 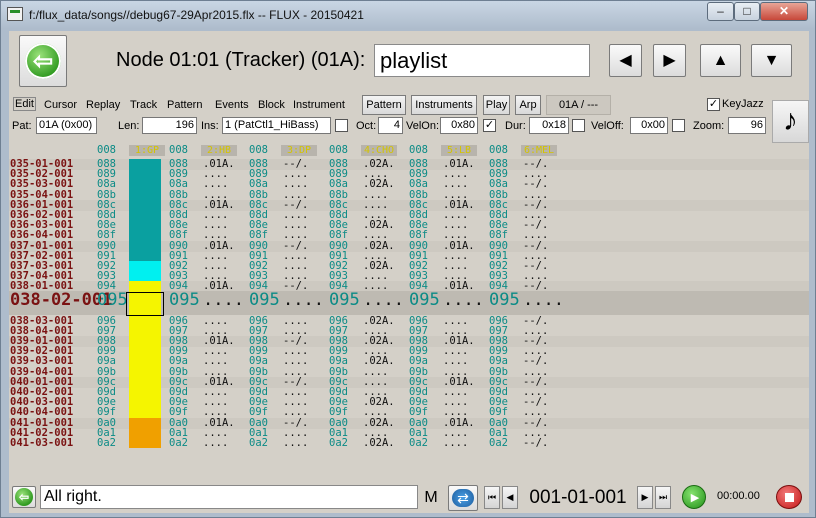 What do you see at coordinates (103, 105) in the screenshot?
I see `menu-replay: Replay` at bounding box center [103, 105].